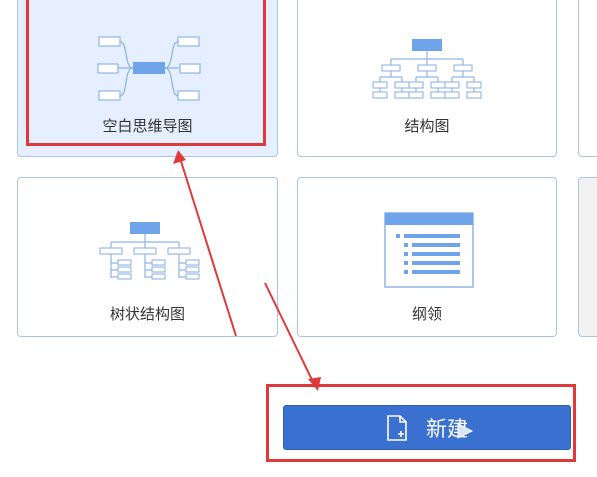 The image size is (597, 477). What do you see at coordinates (147, 126) in the screenshot?
I see `template-label-blank-mindmap: 空白思维导图` at bounding box center [147, 126].